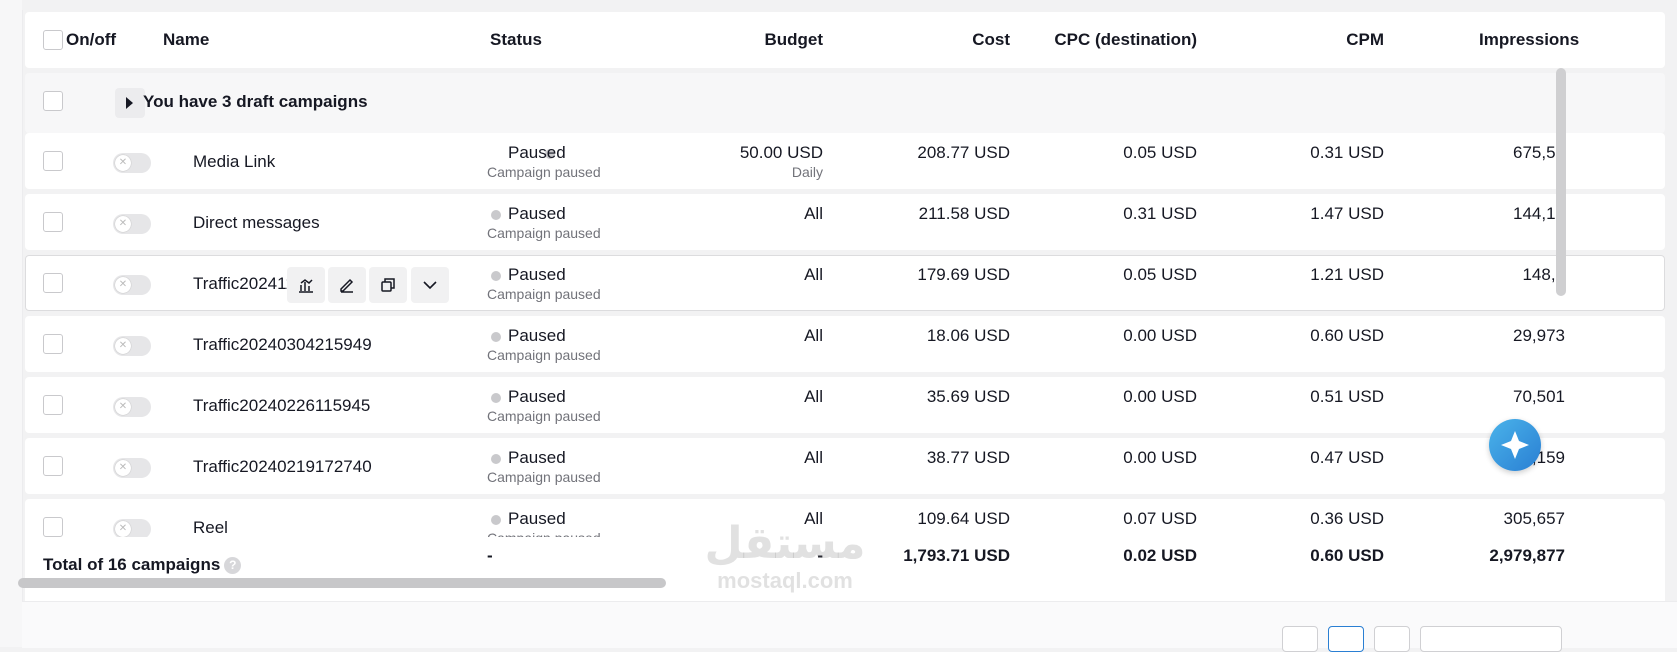 The height and width of the screenshot is (652, 1677). What do you see at coordinates (1392, 639) in the screenshot?
I see `page-next-button` at bounding box center [1392, 639].